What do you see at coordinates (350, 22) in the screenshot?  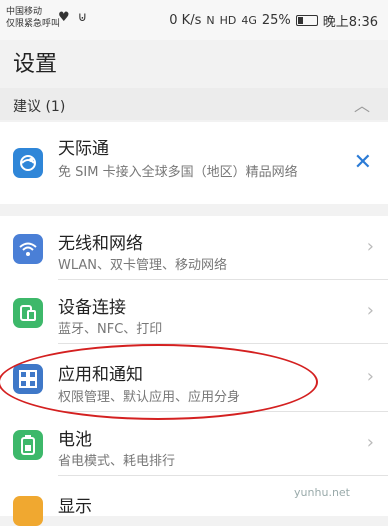 I see `clock: 晚上8:36` at bounding box center [350, 22].